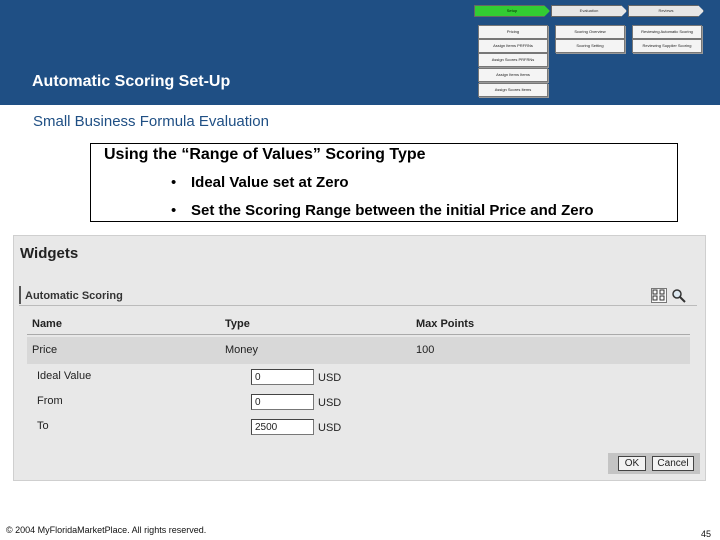 This screenshot has height=540, width=720. I want to click on from-unit: USD, so click(330, 403).